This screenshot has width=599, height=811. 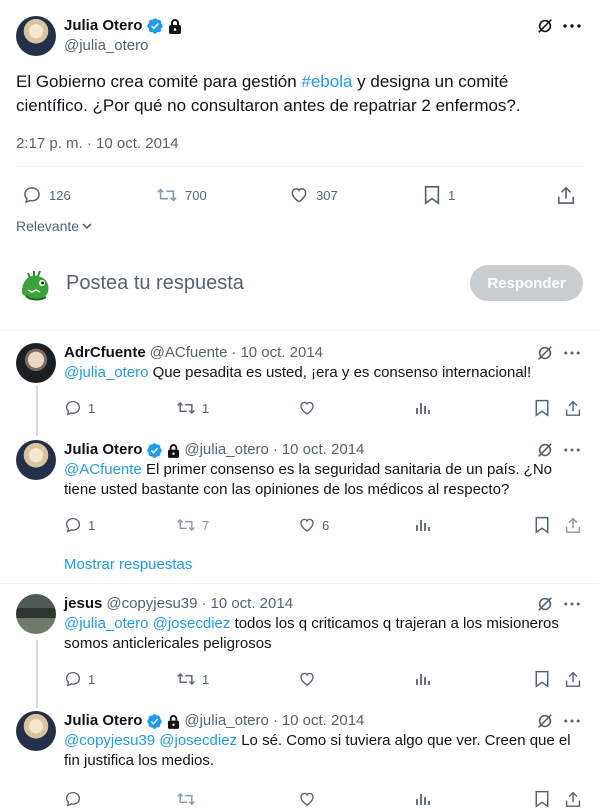 What do you see at coordinates (103, 26) in the screenshot?
I see `author-name-text: Julia Otero` at bounding box center [103, 26].